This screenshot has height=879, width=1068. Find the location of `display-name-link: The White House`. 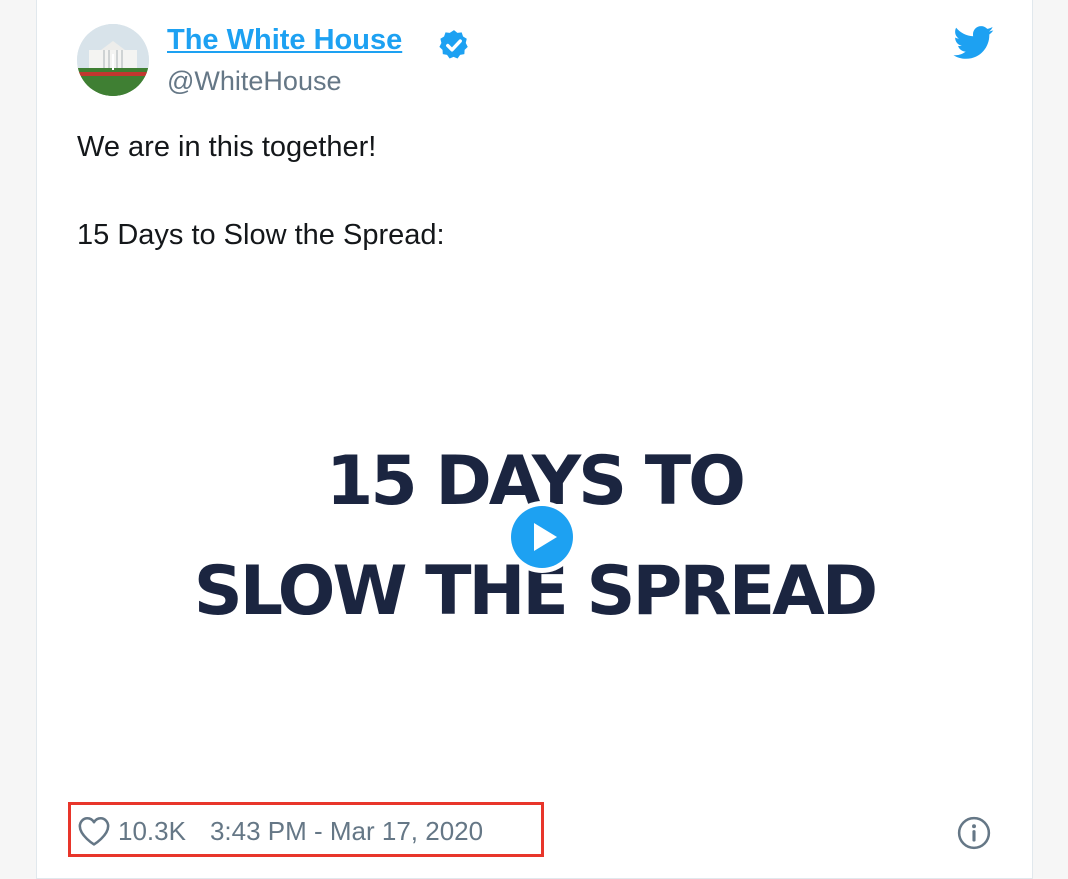

display-name-link: The White House is located at coordinates (284, 40).